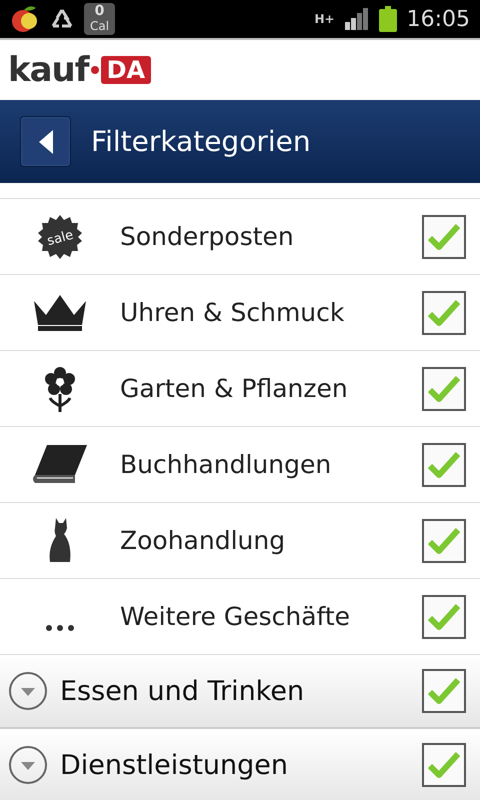  I want to click on category-label: Zoohandlung, so click(203, 540).